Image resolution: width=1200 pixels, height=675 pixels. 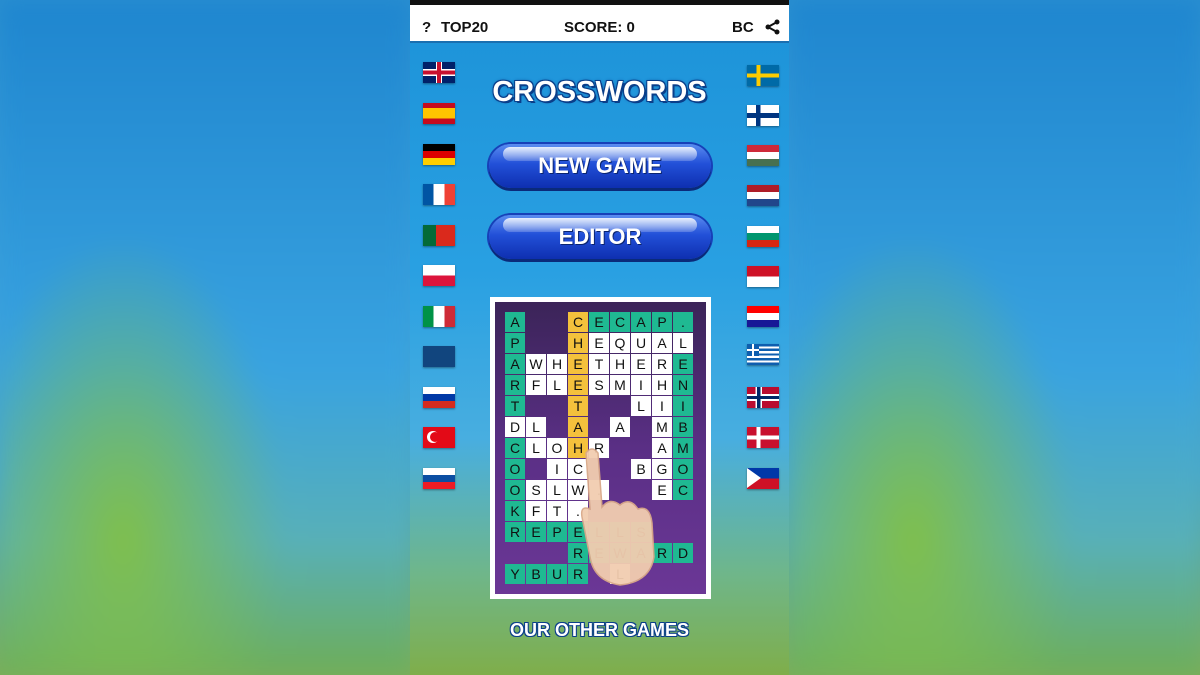 What do you see at coordinates (599, 92) in the screenshot?
I see `app-title: CROSSWORDS` at bounding box center [599, 92].